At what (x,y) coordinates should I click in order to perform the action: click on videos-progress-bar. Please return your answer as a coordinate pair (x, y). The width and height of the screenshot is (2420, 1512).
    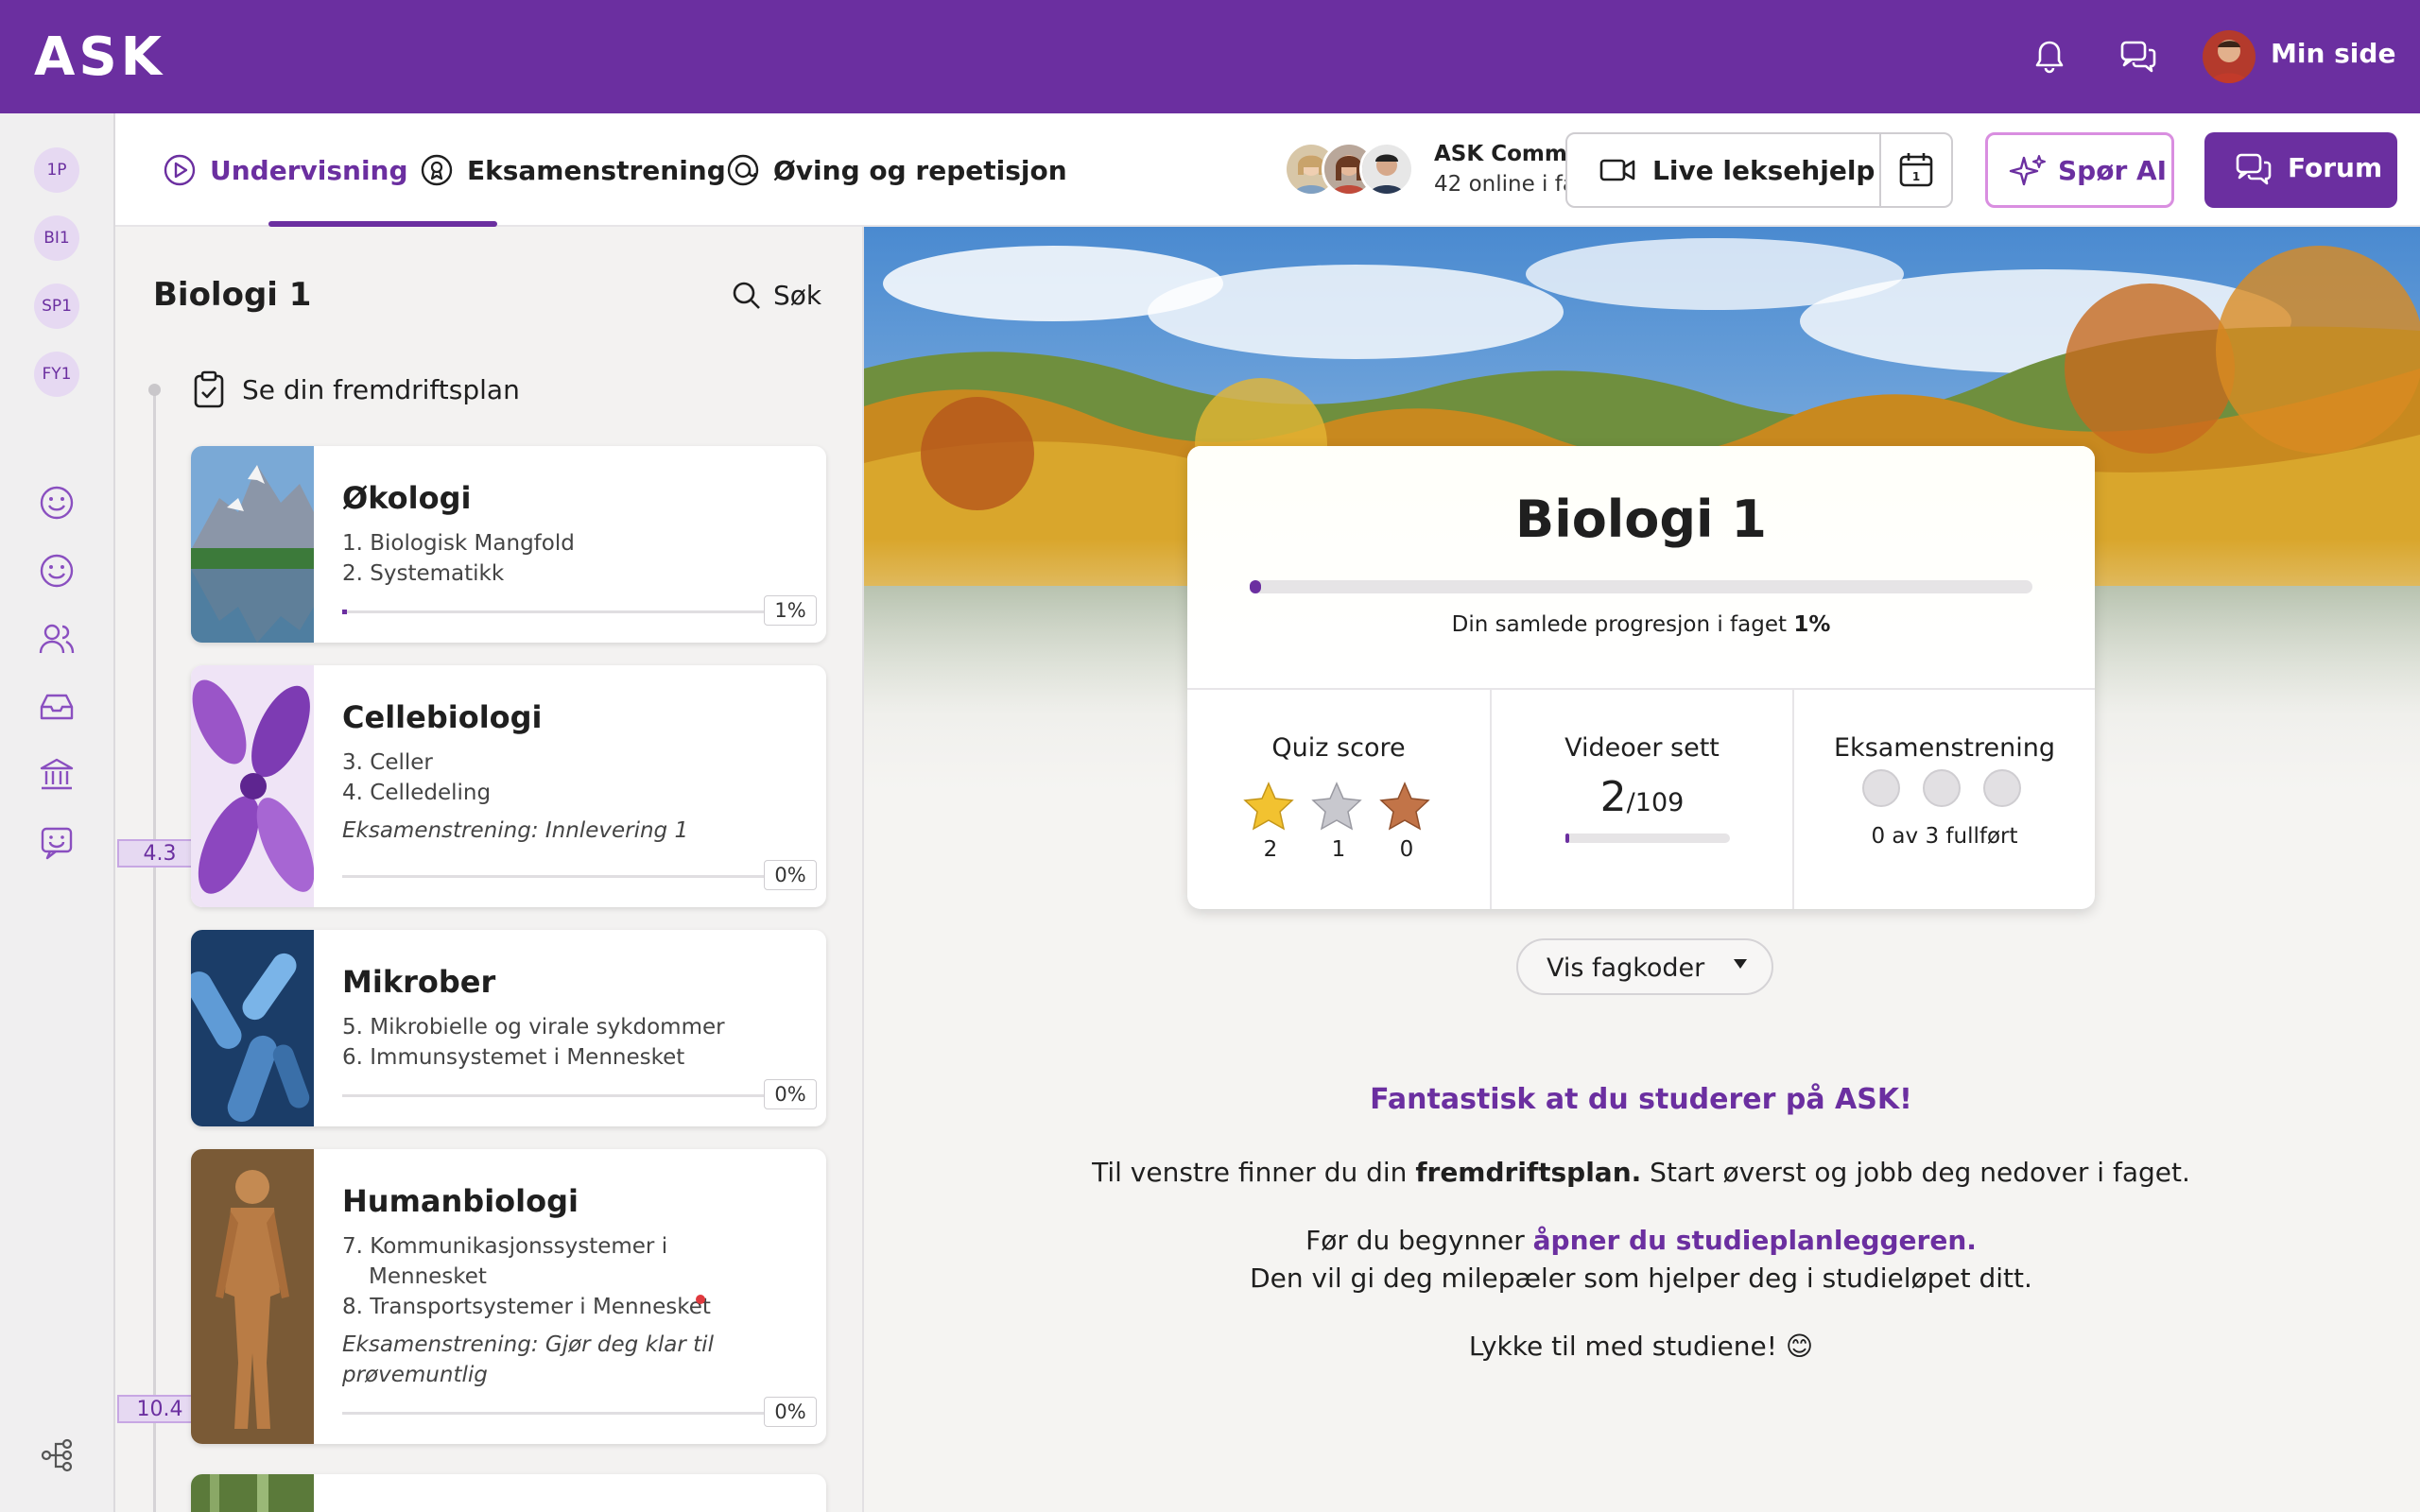
    Looking at the image, I should click on (1647, 838).